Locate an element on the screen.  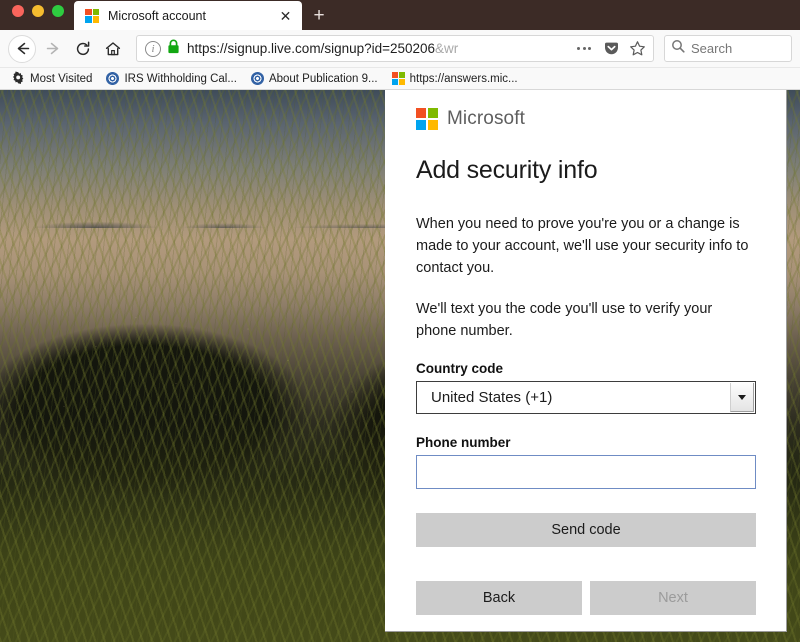
star-icon is located at coordinates (637, 49).